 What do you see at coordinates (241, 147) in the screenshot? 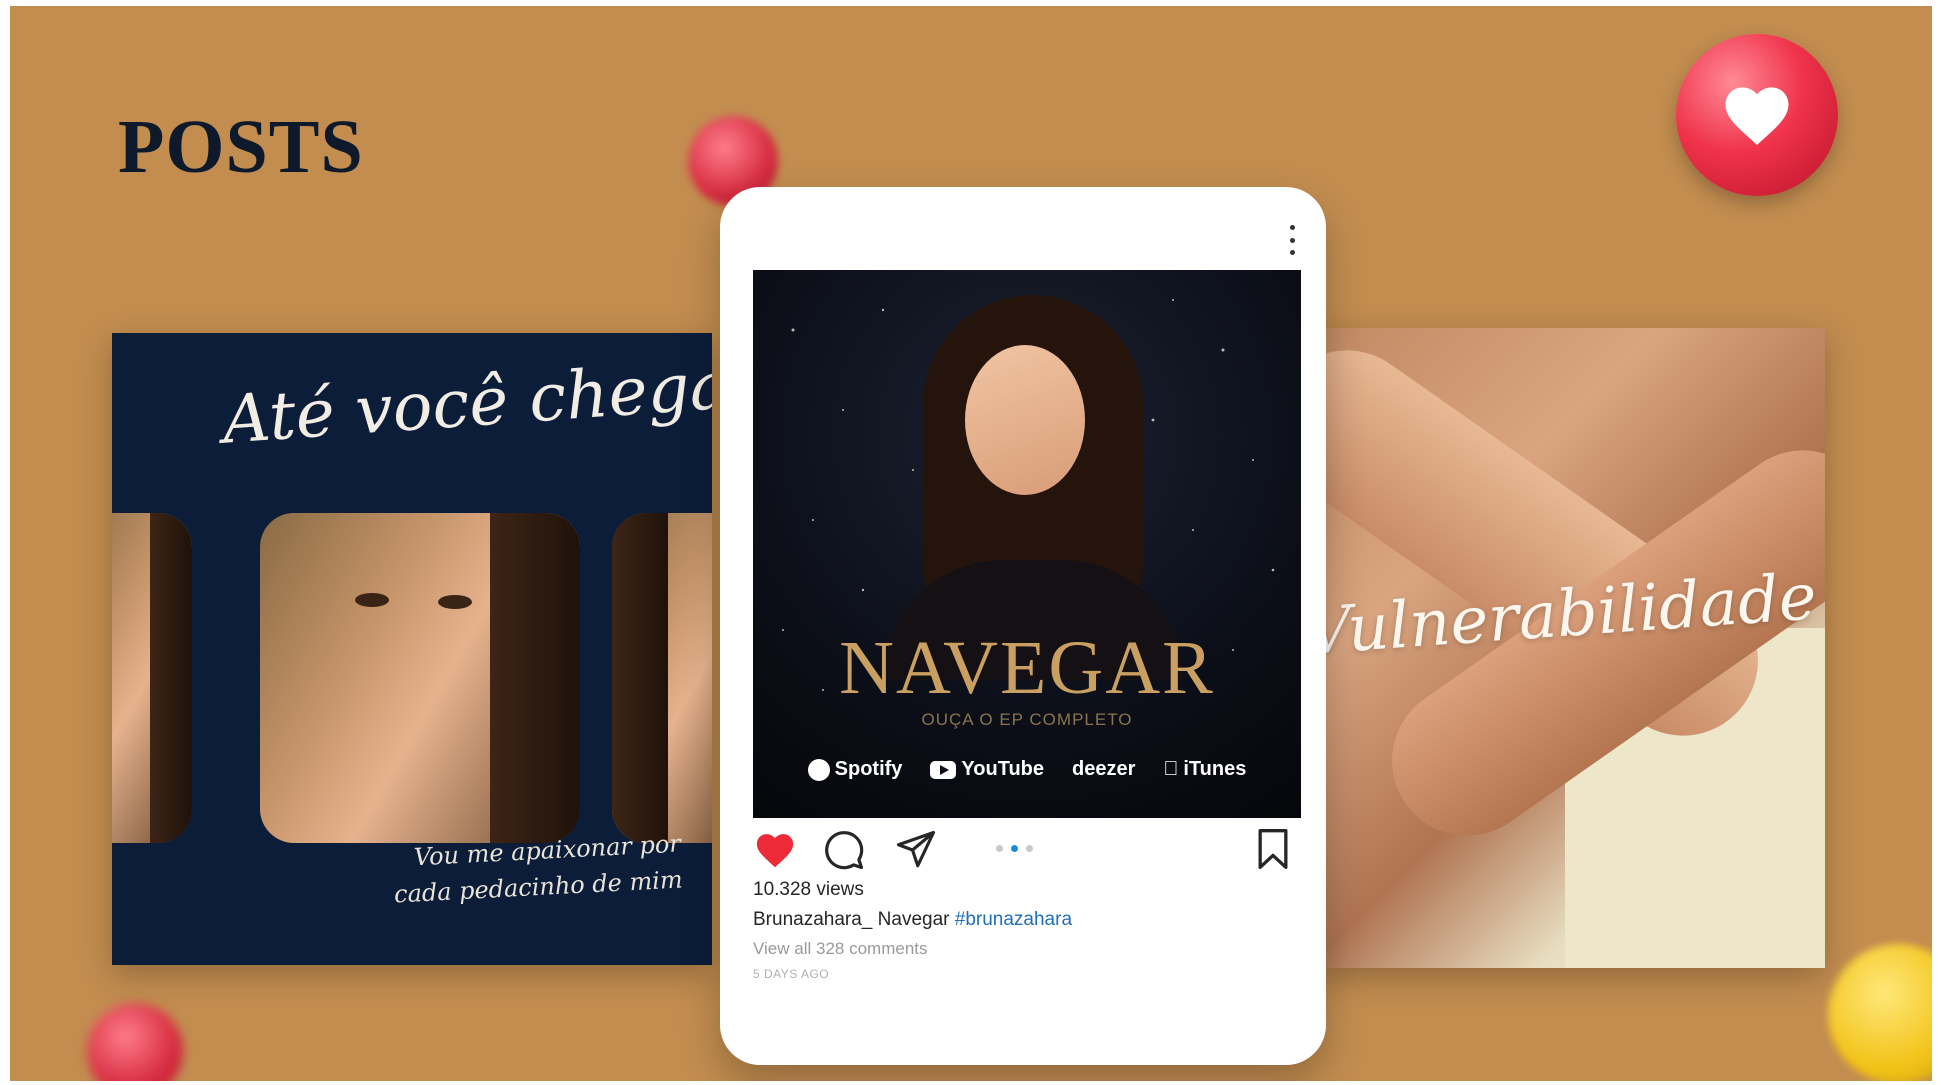
I see `page-title: POSTS` at bounding box center [241, 147].